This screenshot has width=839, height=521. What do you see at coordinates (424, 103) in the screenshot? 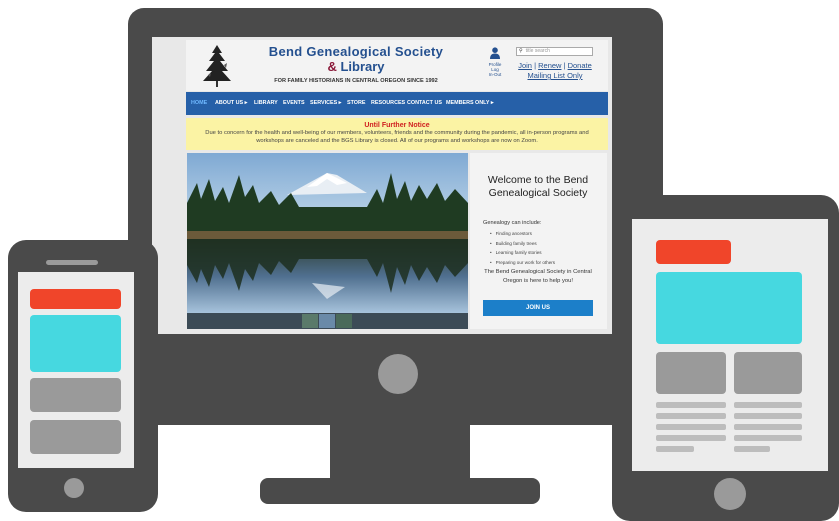
I see `nav-contact-us: CONTACT US` at bounding box center [424, 103].